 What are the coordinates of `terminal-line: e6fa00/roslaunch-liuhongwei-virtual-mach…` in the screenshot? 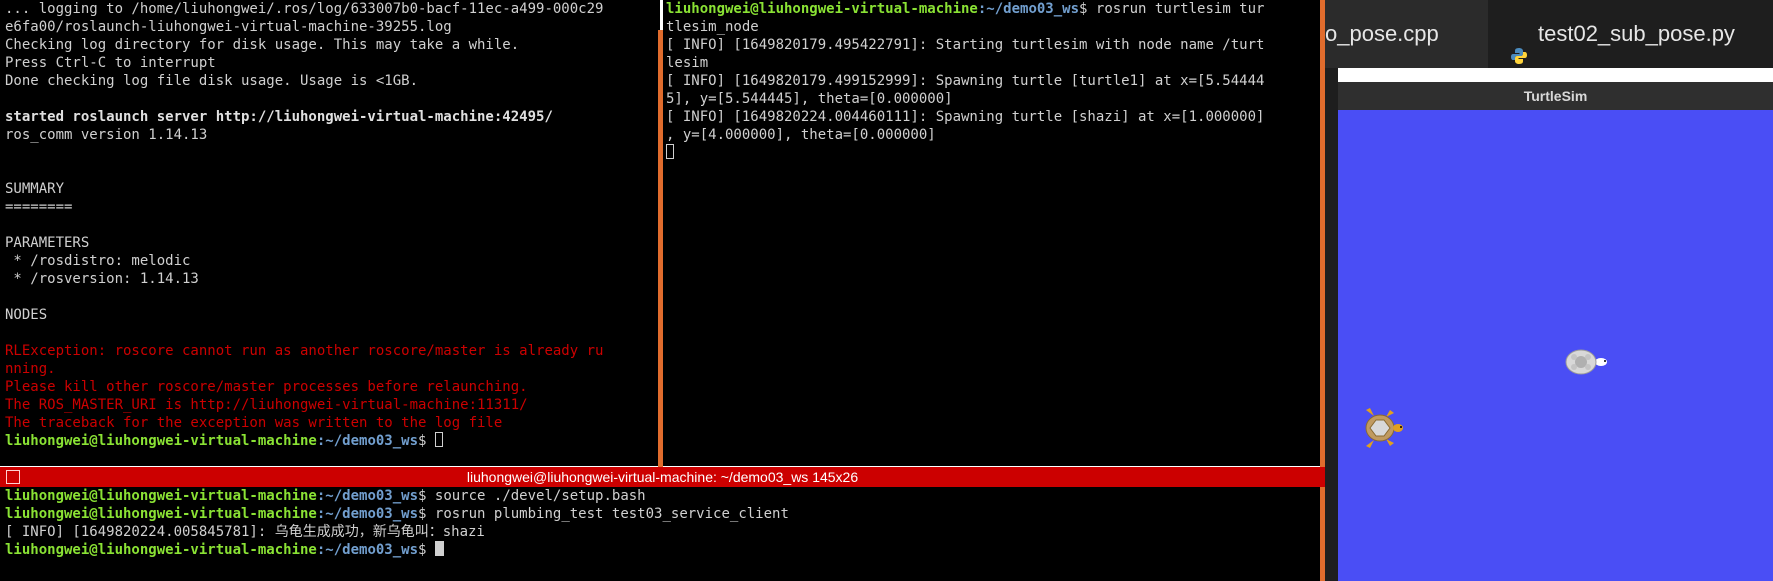 It's located at (228, 27).